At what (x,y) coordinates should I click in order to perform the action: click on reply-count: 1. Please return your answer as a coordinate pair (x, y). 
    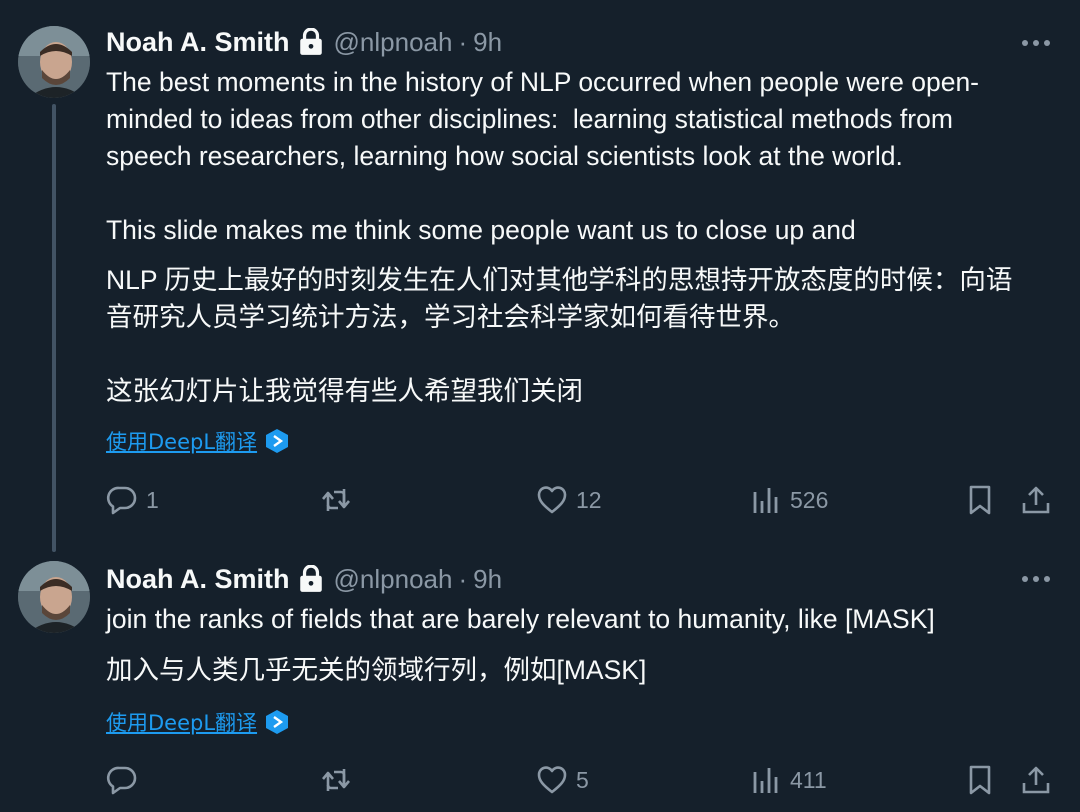
    Looking at the image, I should click on (152, 499).